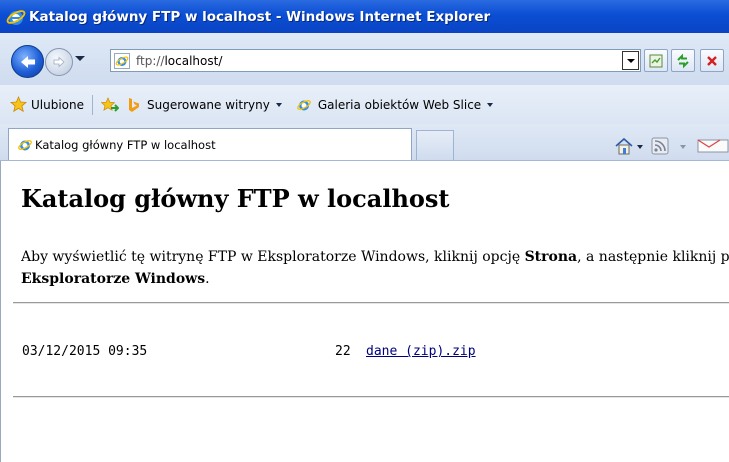  I want to click on forward-button, so click(59, 62).